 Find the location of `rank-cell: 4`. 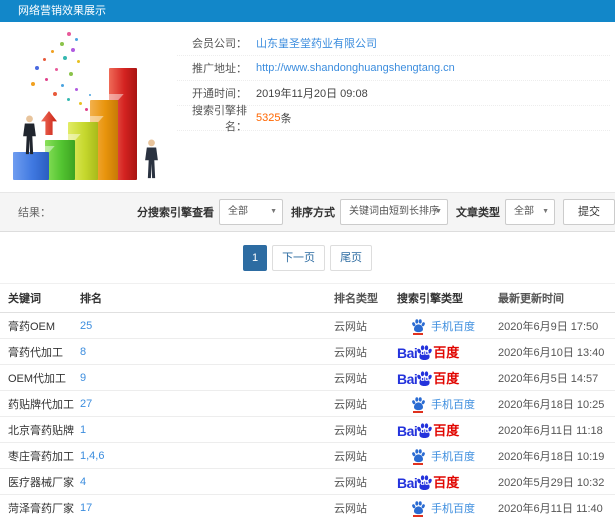

rank-cell: 4 is located at coordinates (207, 482).